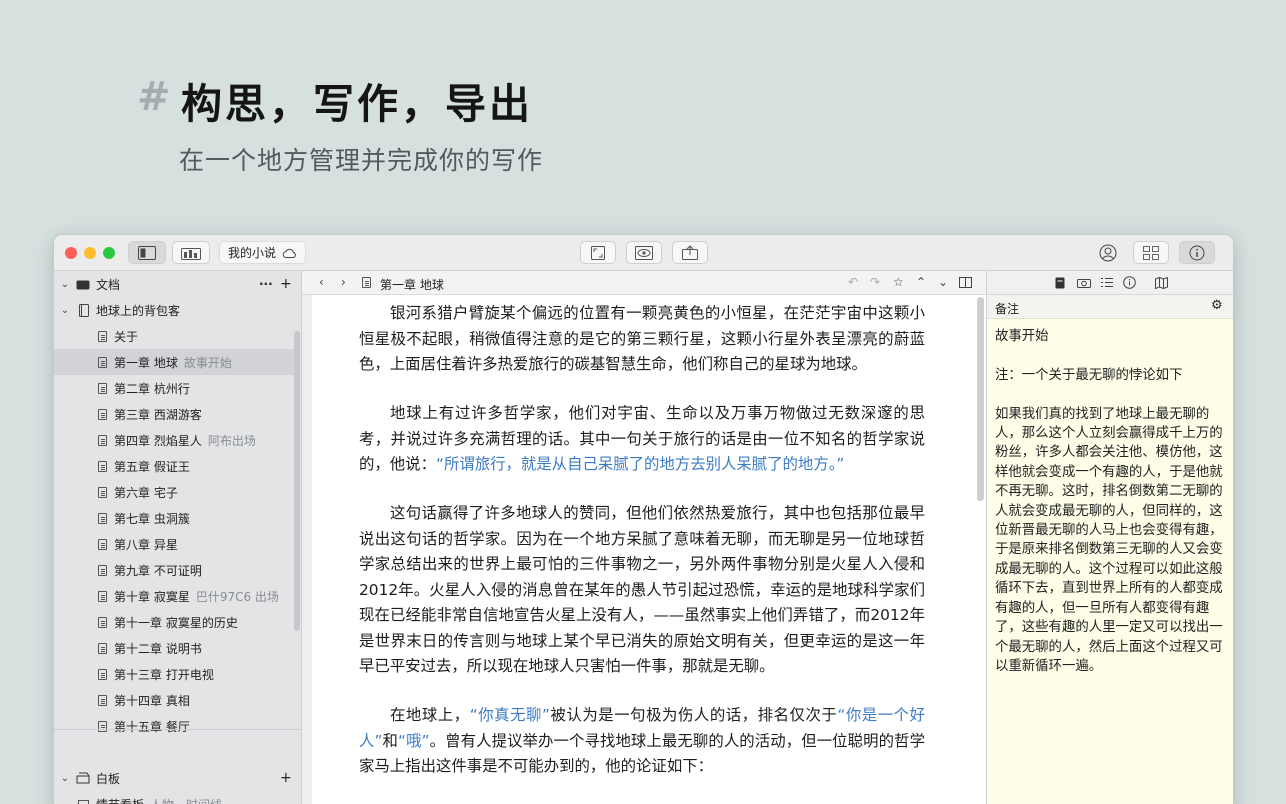 The height and width of the screenshot is (804, 1286). I want to click on hero-subtitle: 在一个地方管理并完成你的写作, so click(361, 160).